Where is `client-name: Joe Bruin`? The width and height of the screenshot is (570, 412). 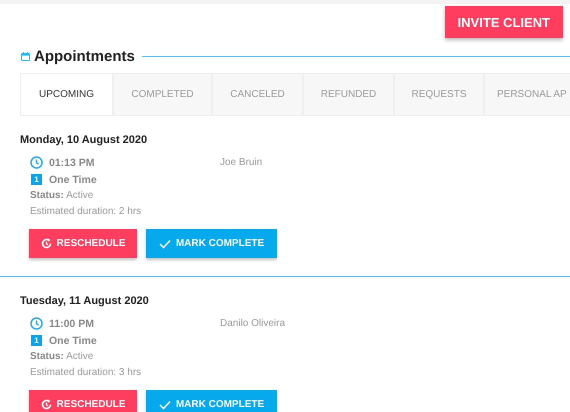
client-name: Joe Bruin is located at coordinates (241, 163).